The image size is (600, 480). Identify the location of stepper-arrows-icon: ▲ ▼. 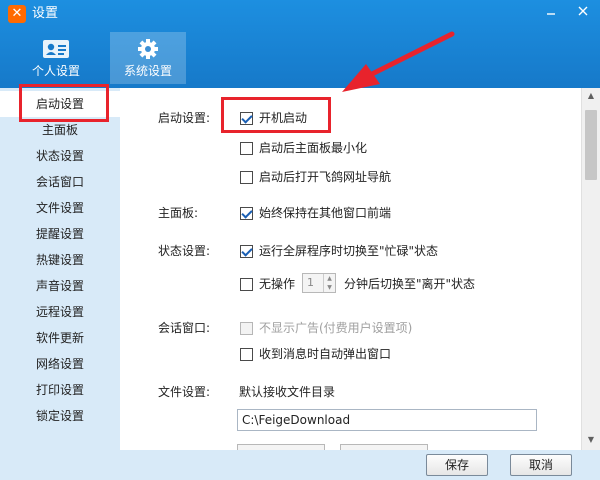
(329, 283).